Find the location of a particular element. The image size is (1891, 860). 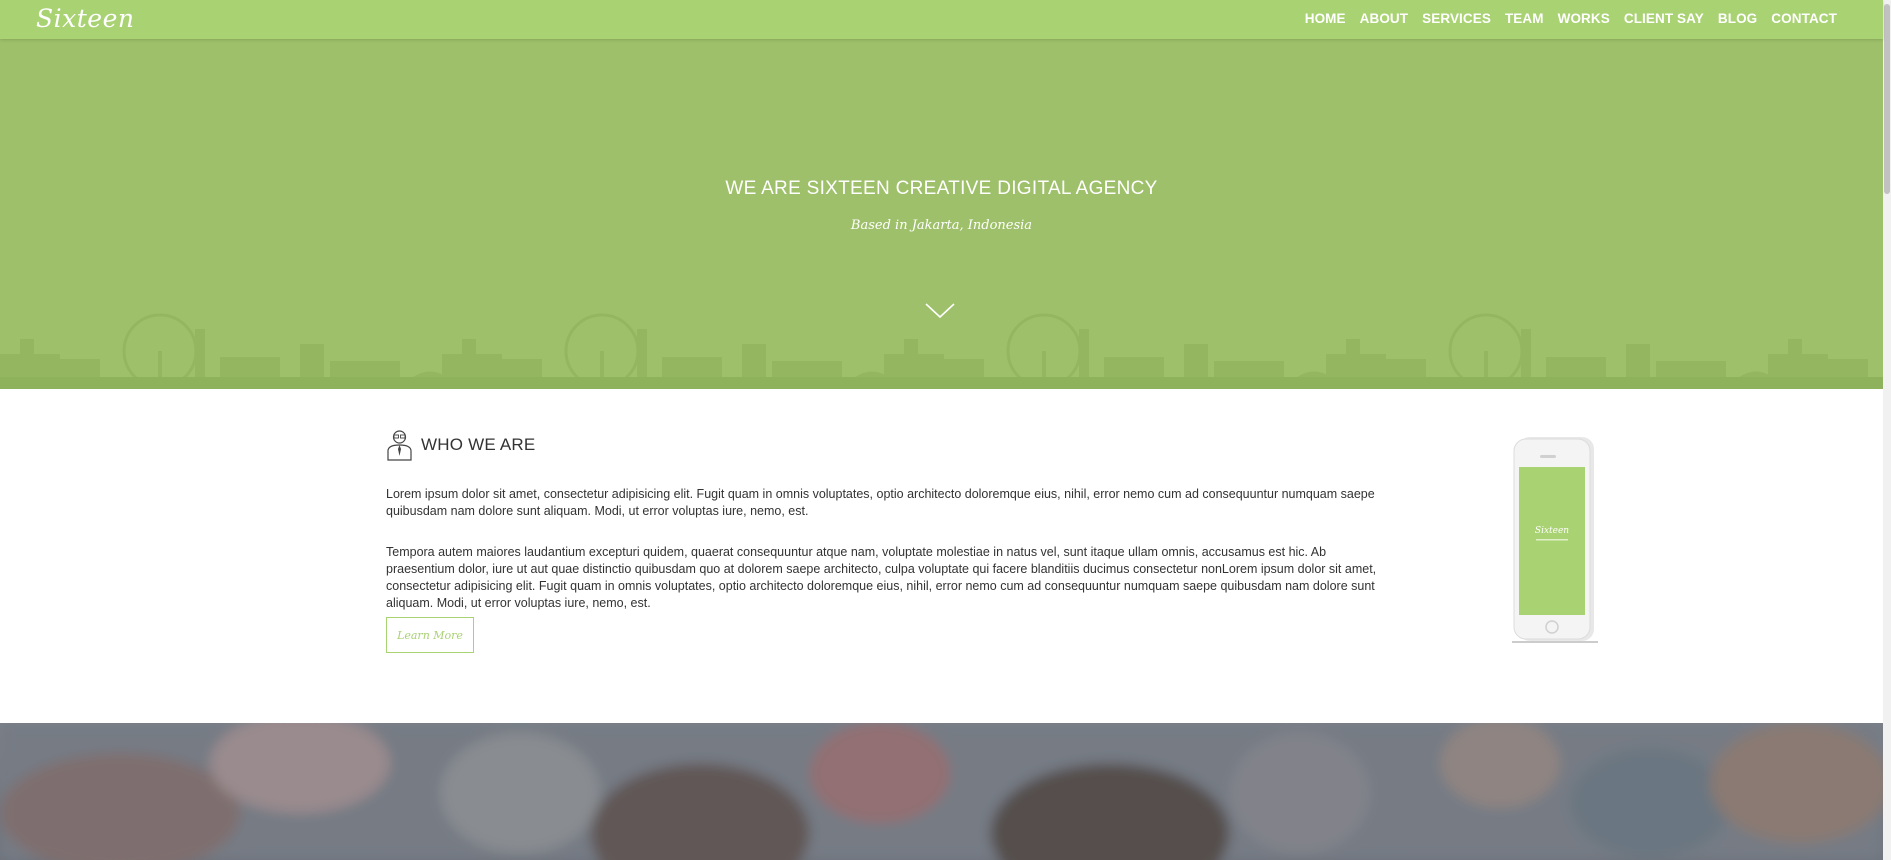

nav-home: HOME is located at coordinates (1325, 18).